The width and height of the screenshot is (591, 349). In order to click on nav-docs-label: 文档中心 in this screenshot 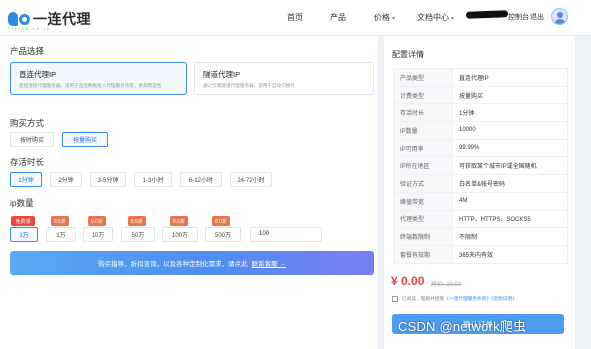, I will do `click(433, 17)`.